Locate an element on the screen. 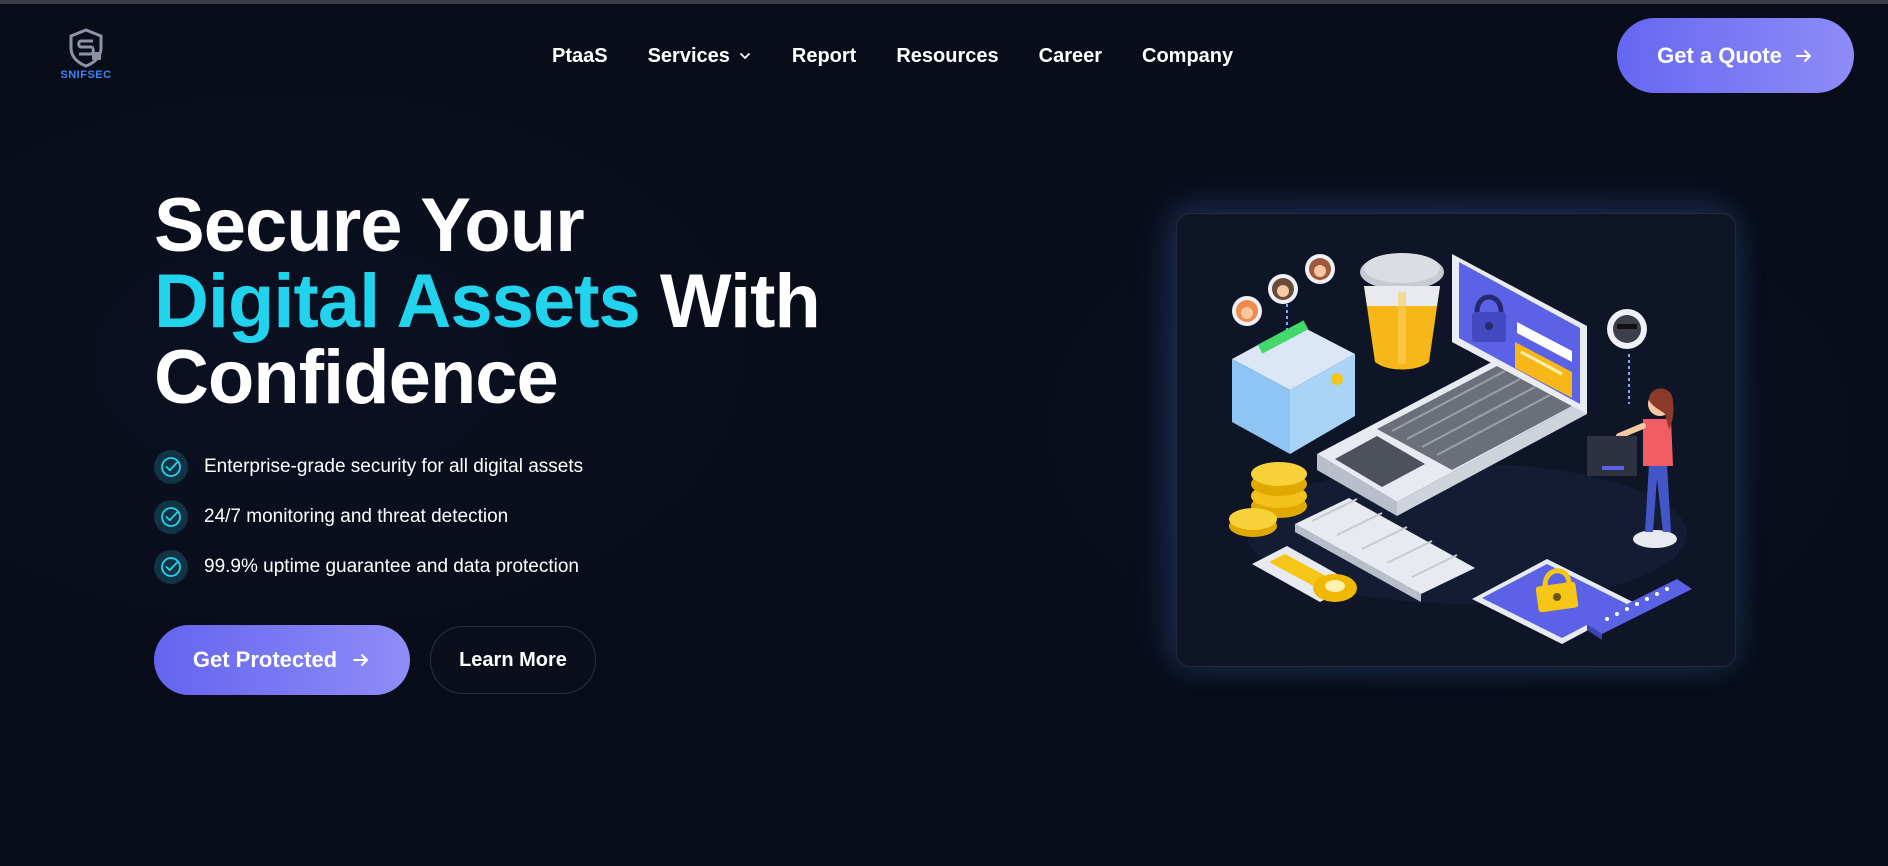 This screenshot has height=866, width=1888. nav-item-label: Resources is located at coordinates (947, 55).